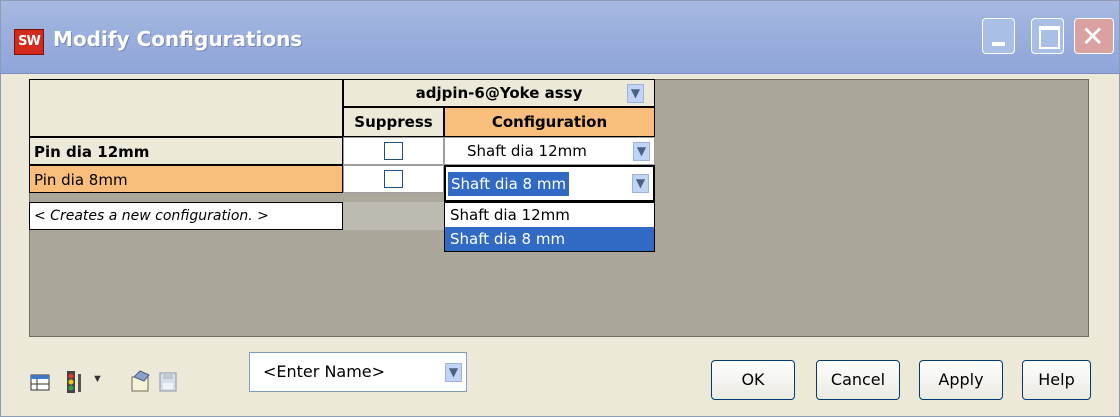 The image size is (1120, 417). I want to click on name-field-value: <Enter Name>, so click(324, 371).